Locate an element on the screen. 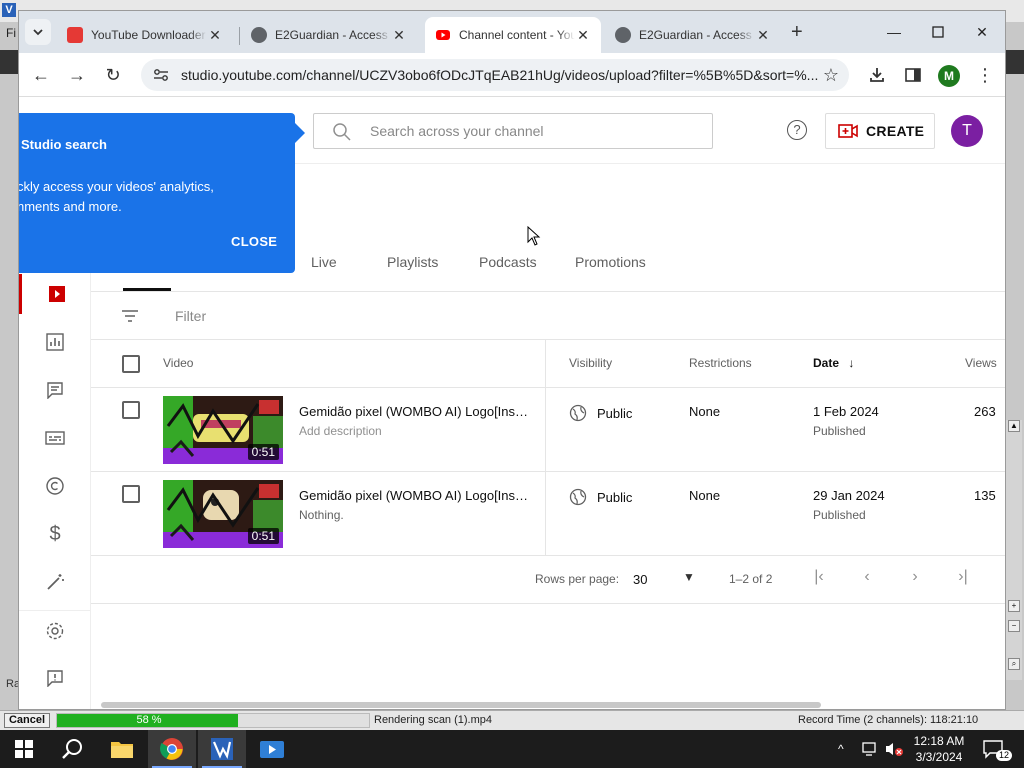 This screenshot has height=768, width=1024. views-cell: 135 is located at coordinates (985, 495).